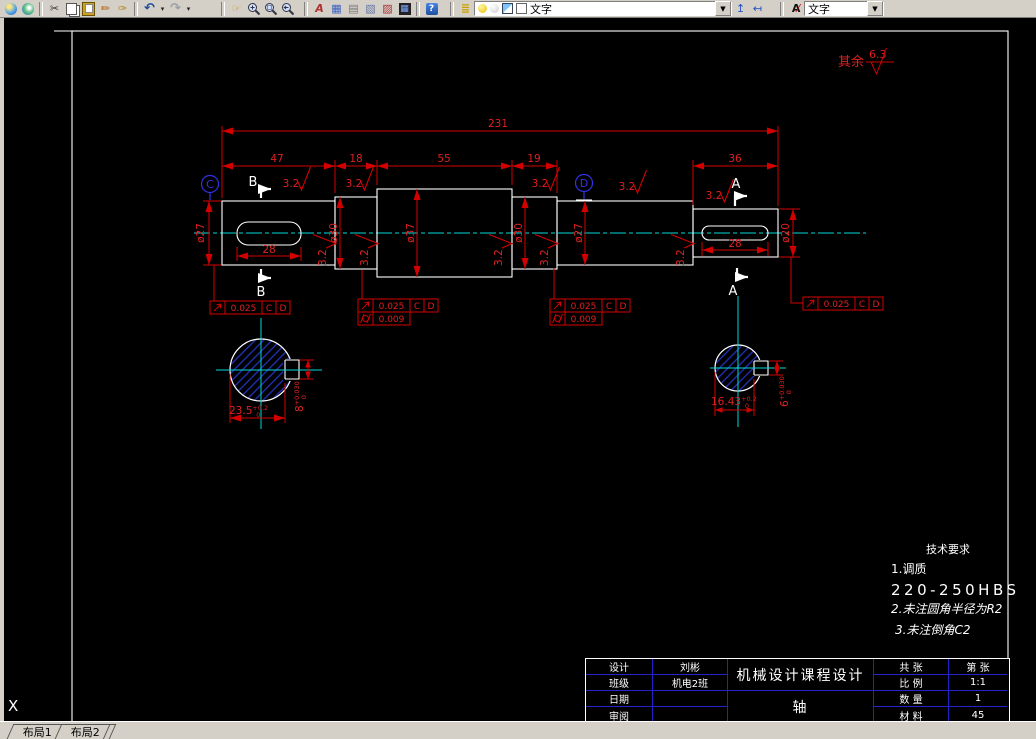  What do you see at coordinates (518, 730) in the screenshot?
I see `status-bar: 布局1 布局2` at bounding box center [518, 730].